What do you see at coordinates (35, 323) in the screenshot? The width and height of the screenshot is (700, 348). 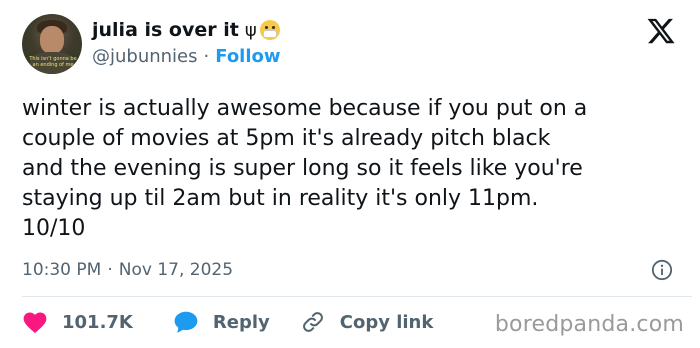 I see `heart-icon` at bounding box center [35, 323].